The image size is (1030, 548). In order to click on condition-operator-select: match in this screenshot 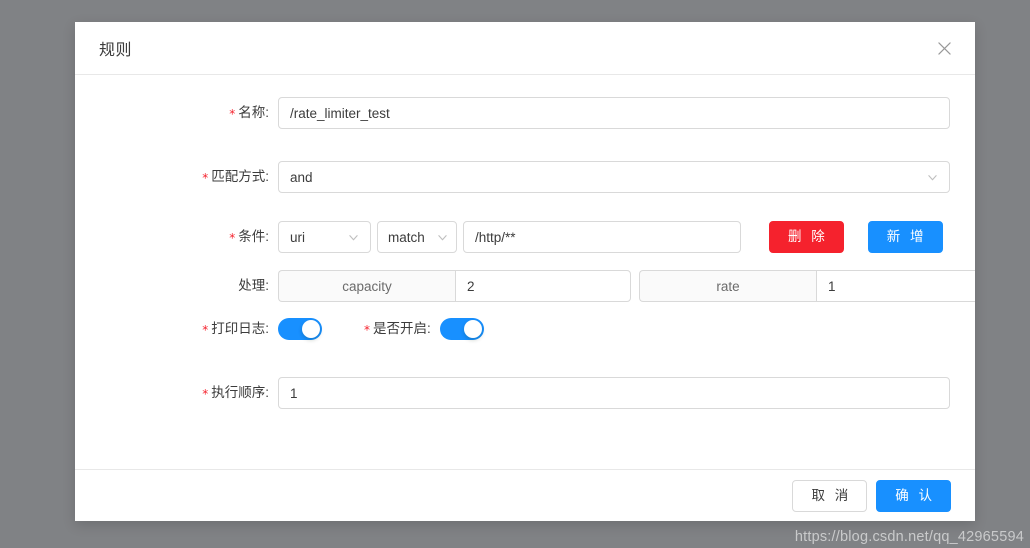, I will do `click(417, 237)`.